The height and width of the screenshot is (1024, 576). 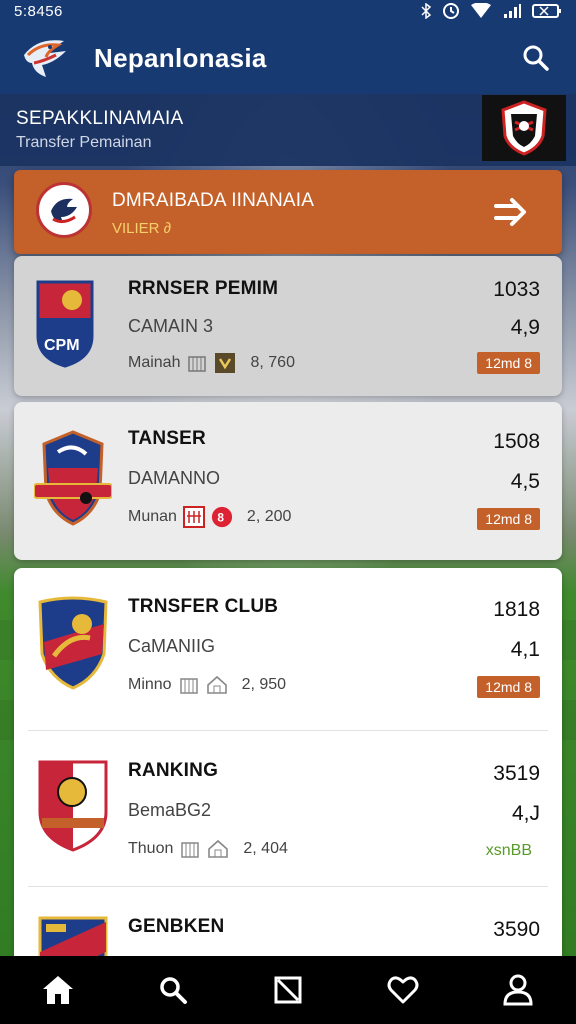 What do you see at coordinates (508, 850) in the screenshot?
I see `status-badge: xsnBB` at bounding box center [508, 850].